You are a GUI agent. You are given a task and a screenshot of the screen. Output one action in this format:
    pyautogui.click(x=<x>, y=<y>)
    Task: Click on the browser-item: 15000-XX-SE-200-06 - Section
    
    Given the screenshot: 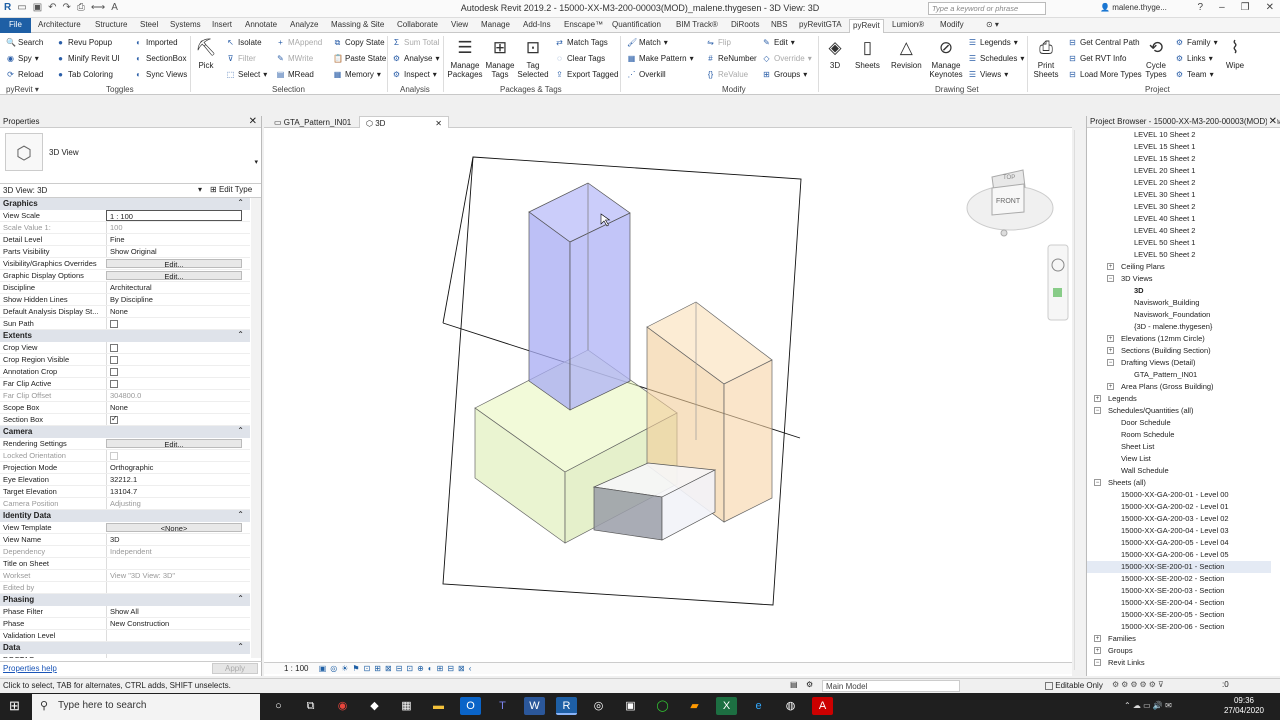 What is the action you would take?
    pyautogui.click(x=1179, y=627)
    